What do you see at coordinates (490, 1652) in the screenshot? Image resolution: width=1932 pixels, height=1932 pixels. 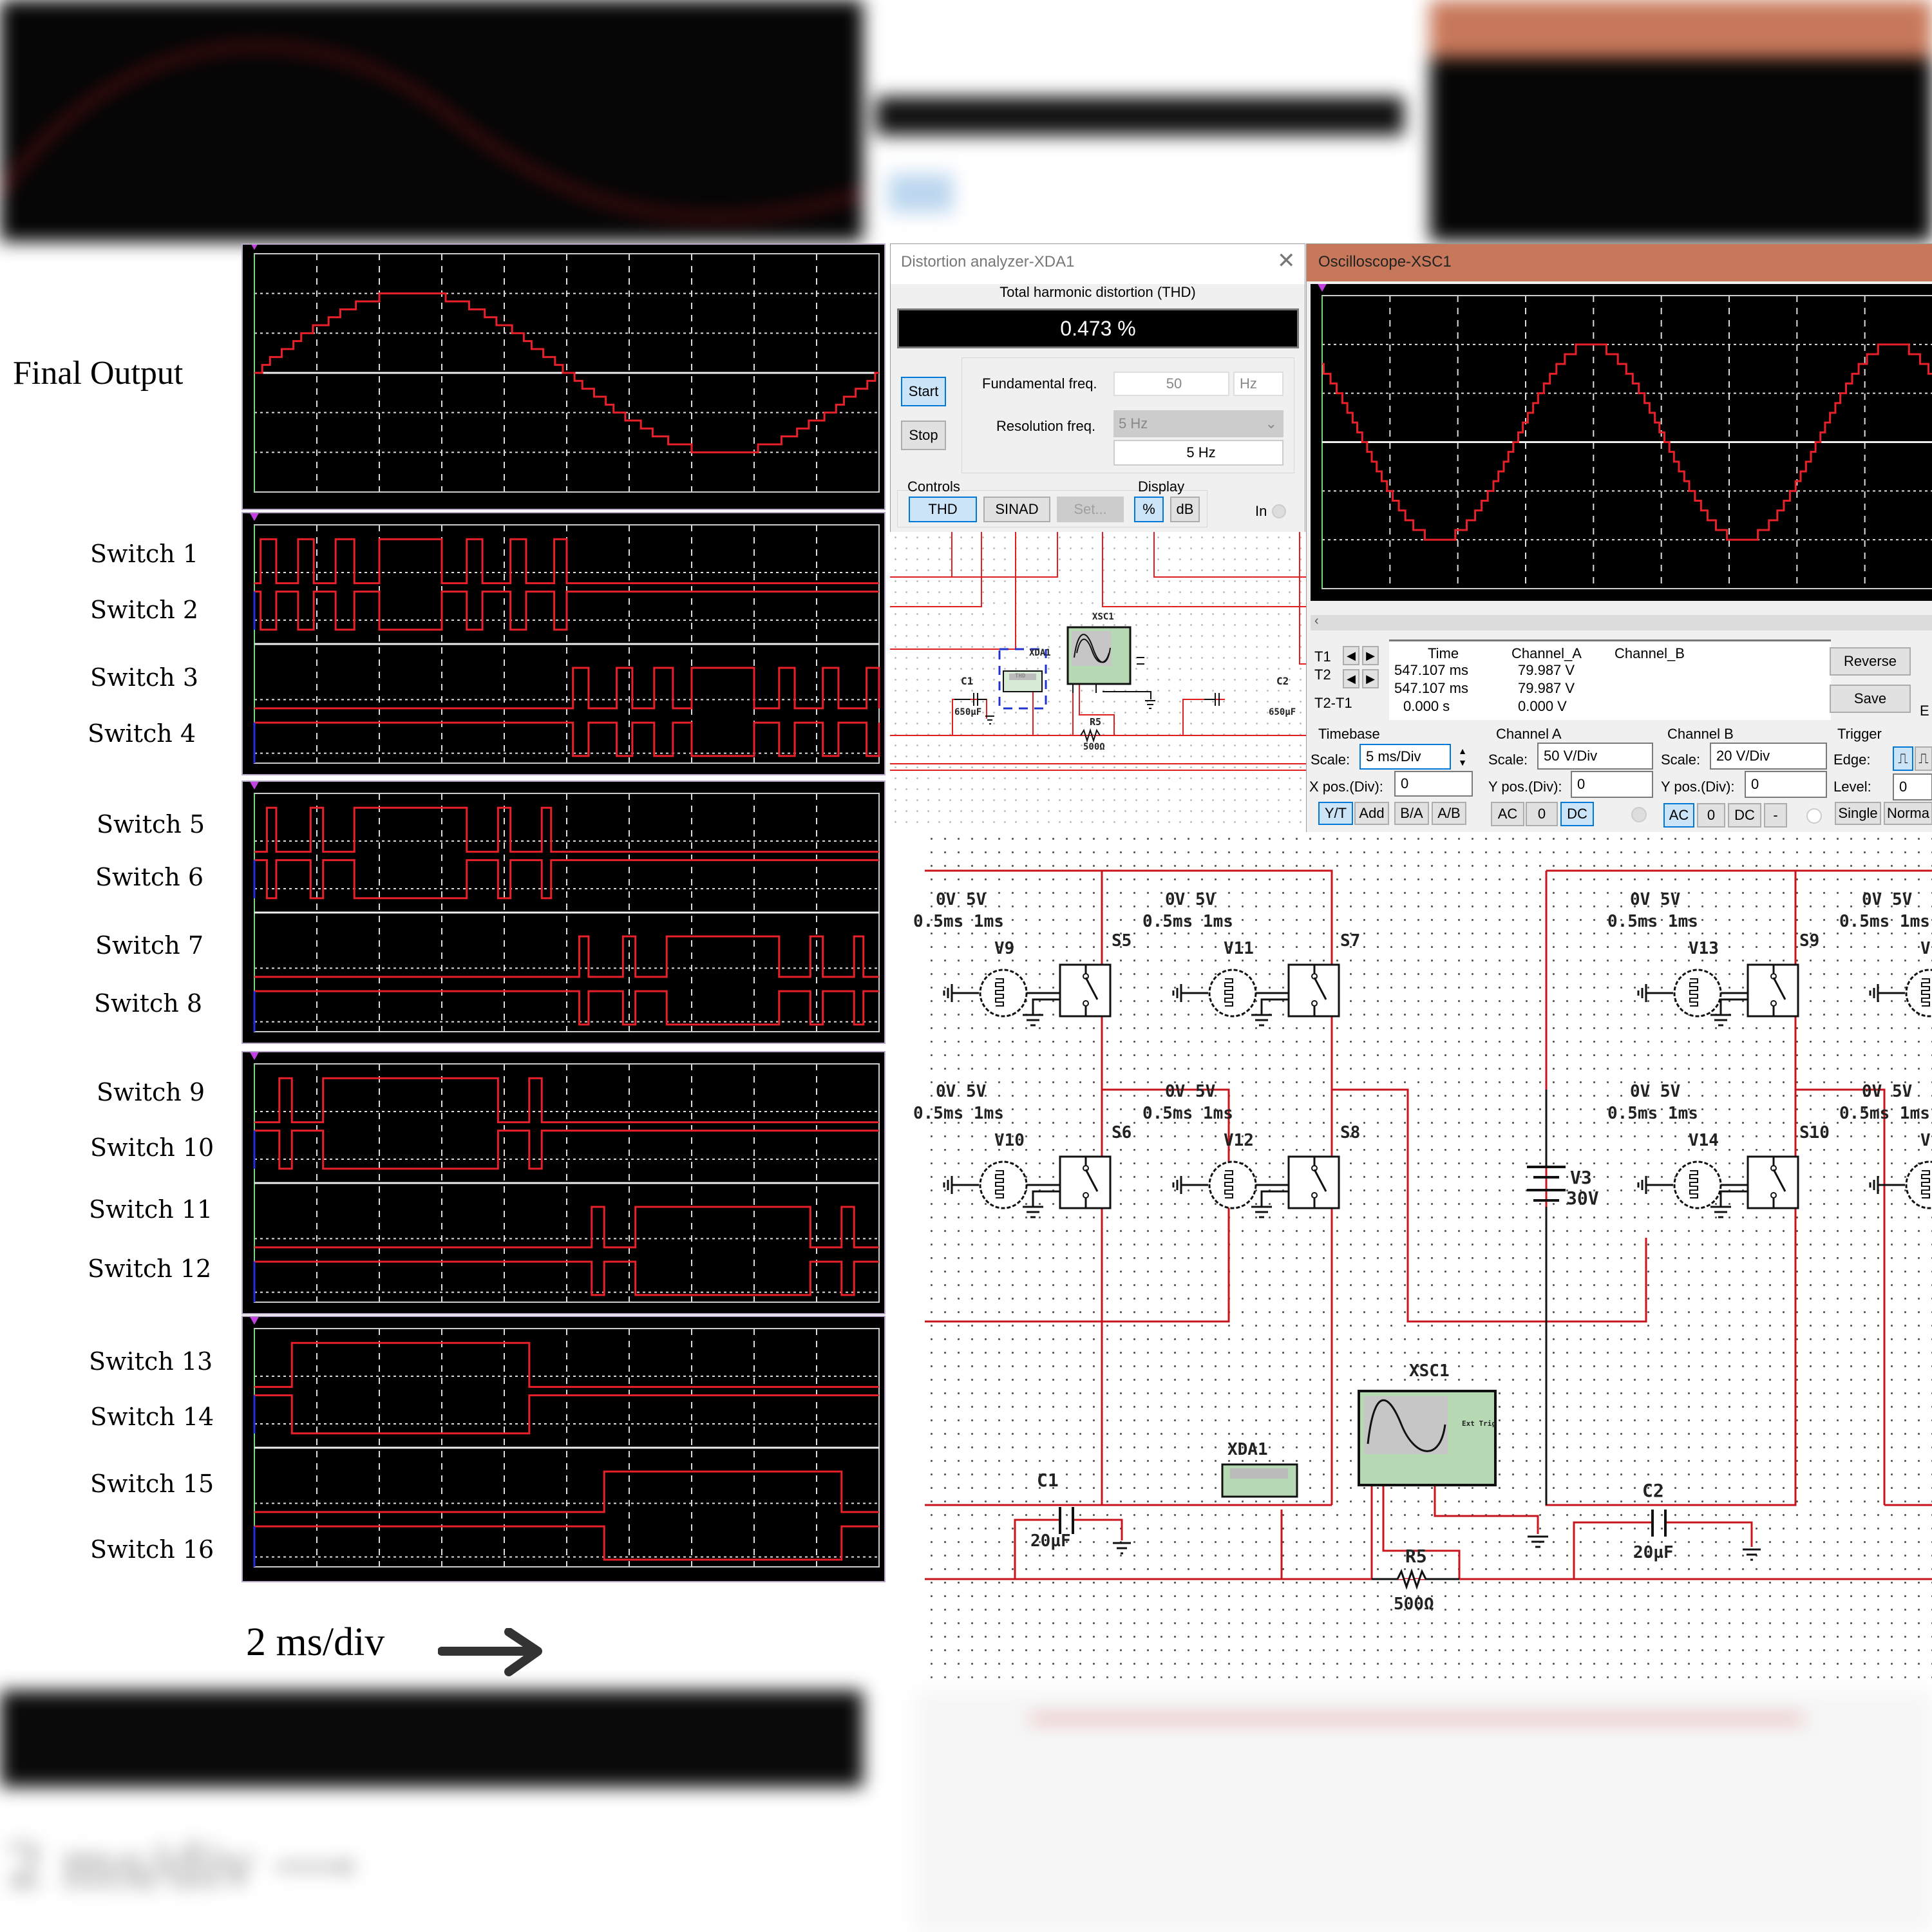 I see `arrow-right-icon` at bounding box center [490, 1652].